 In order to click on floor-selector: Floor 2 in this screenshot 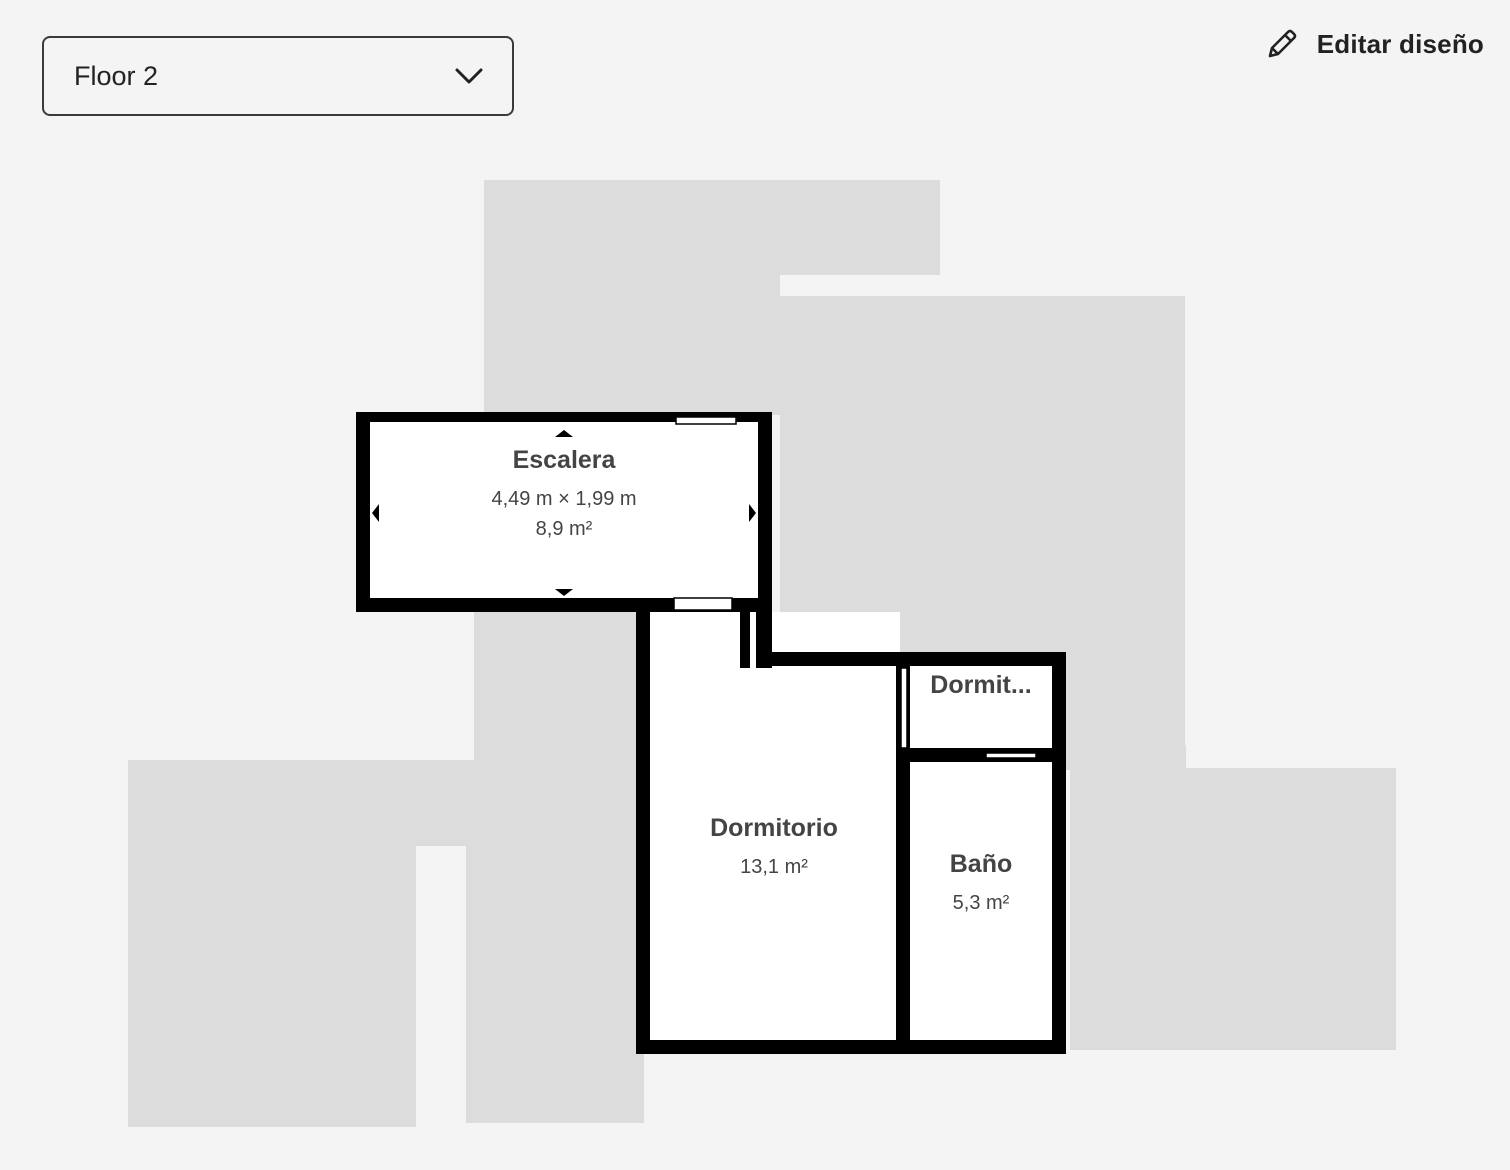, I will do `click(278, 76)`.